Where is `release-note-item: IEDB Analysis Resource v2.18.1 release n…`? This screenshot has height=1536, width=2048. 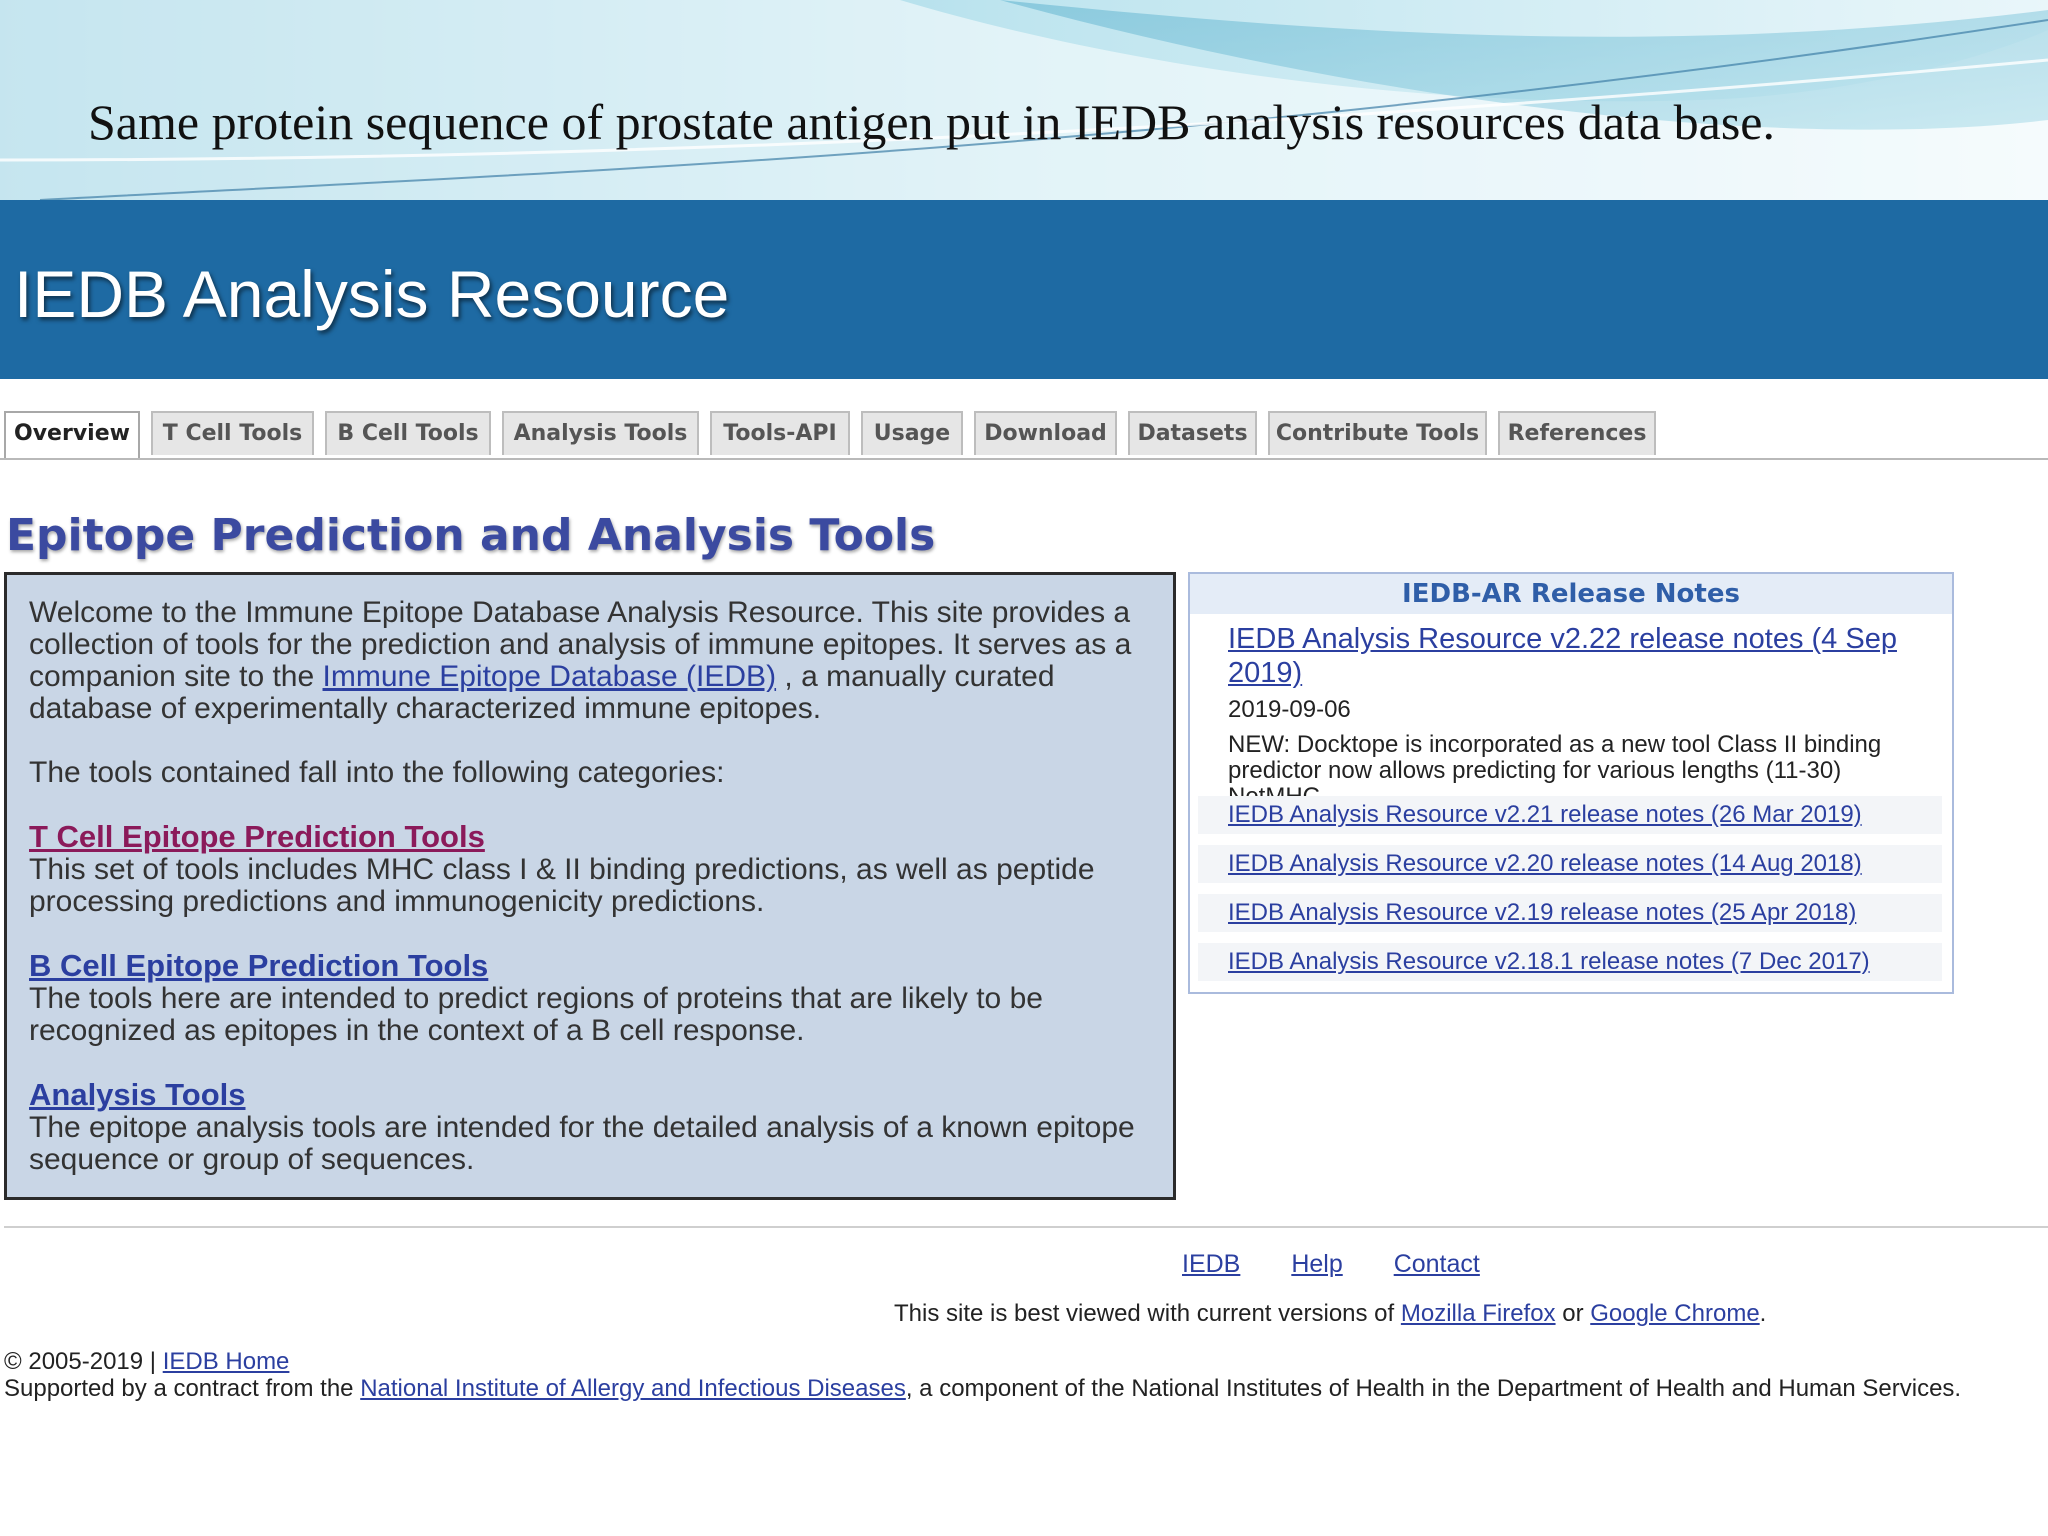
release-note-item: IEDB Analysis Resource v2.18.1 release n… is located at coordinates (1570, 962).